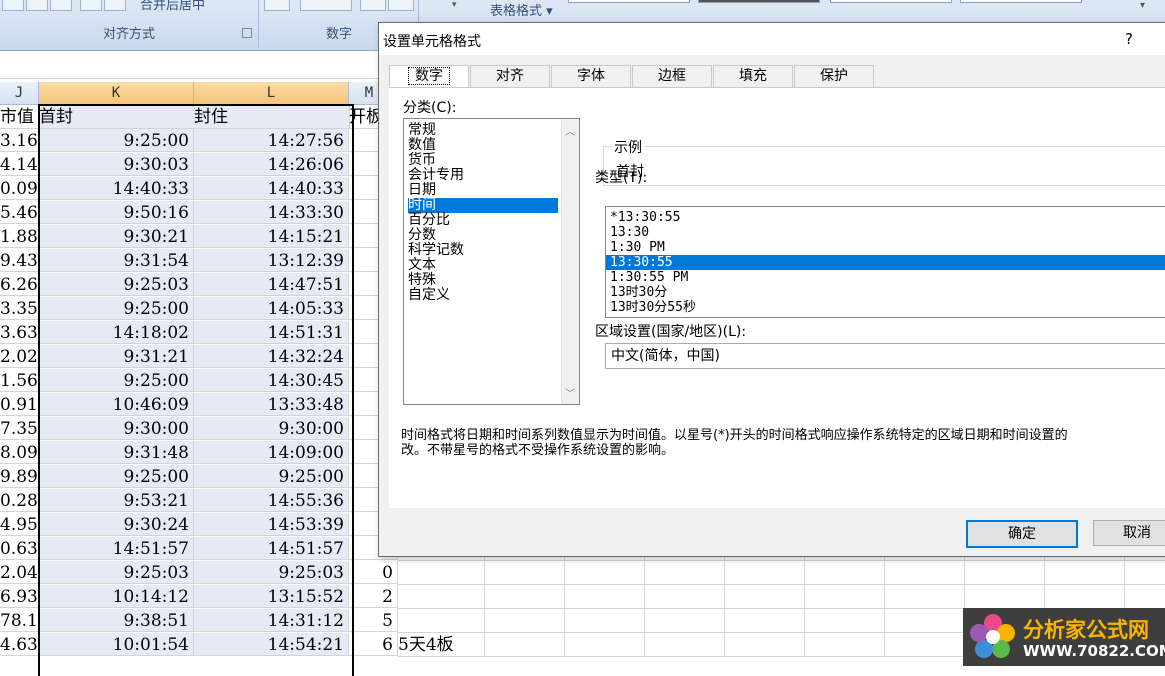 The image size is (1165, 676). What do you see at coordinates (19, 476) in the screenshot?
I see `cell-j: 9.89` at bounding box center [19, 476].